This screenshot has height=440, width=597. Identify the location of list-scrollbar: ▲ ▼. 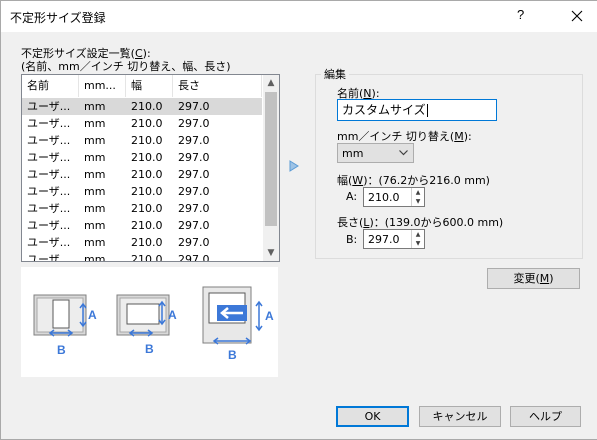
(271, 168).